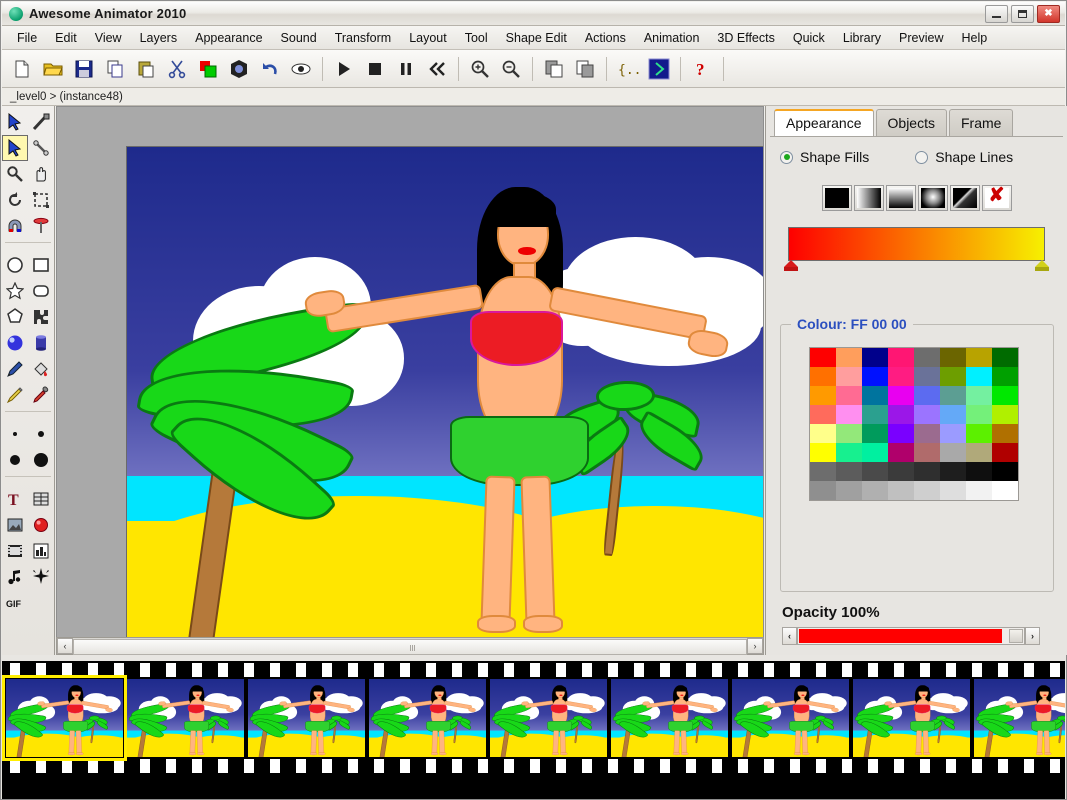 Image resolution: width=1067 pixels, height=800 pixels. Describe the element at coordinates (41, 499) in the screenshot. I see `table-tool` at that location.